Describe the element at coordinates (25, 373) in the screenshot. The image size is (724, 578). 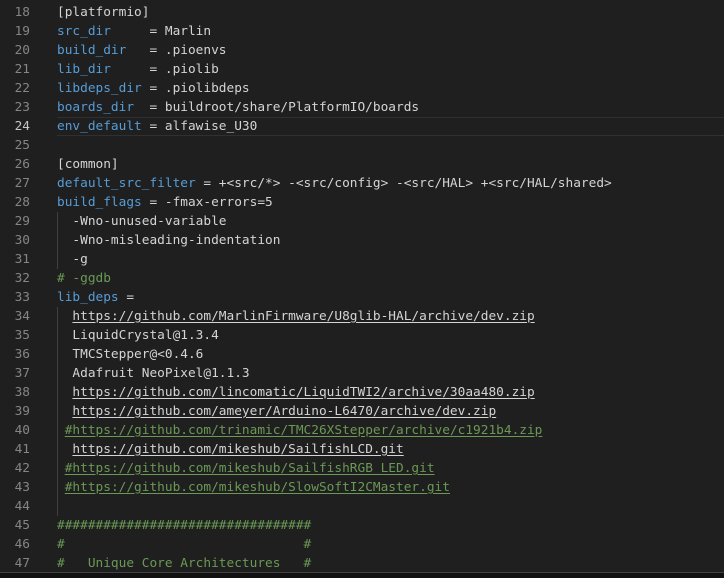
I see `line-number: 37` at that location.